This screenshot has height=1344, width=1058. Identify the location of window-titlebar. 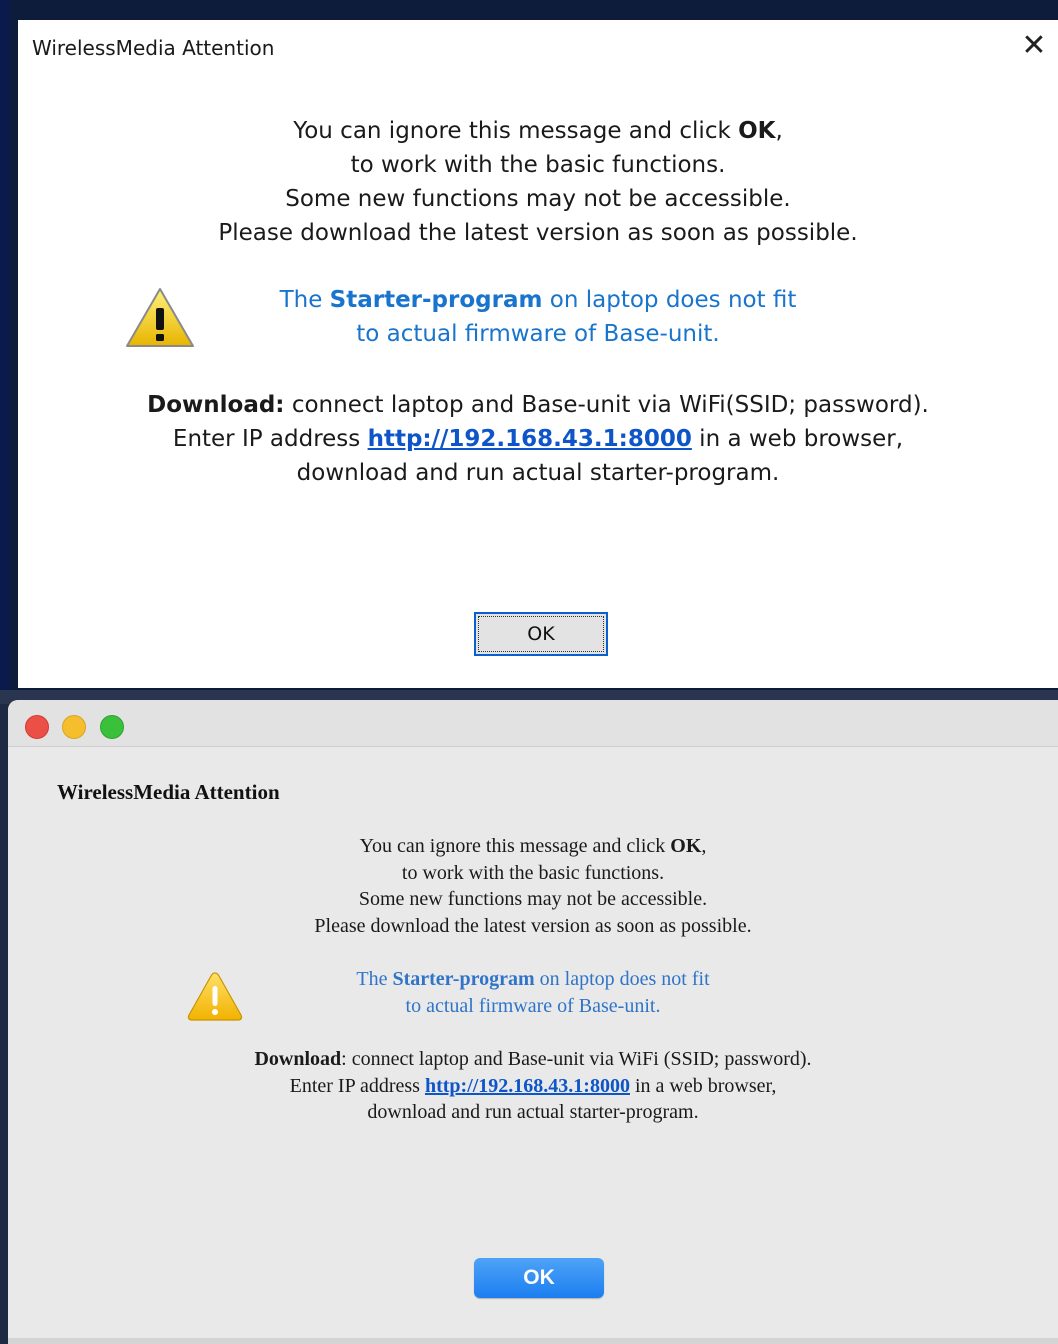
(533, 723).